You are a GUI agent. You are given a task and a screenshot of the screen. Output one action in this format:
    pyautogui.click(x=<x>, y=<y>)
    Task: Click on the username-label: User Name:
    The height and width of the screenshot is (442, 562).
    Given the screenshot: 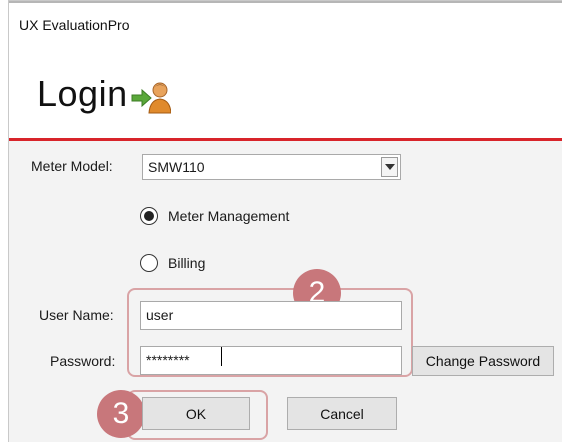 What is the action you would take?
    pyautogui.click(x=76, y=315)
    